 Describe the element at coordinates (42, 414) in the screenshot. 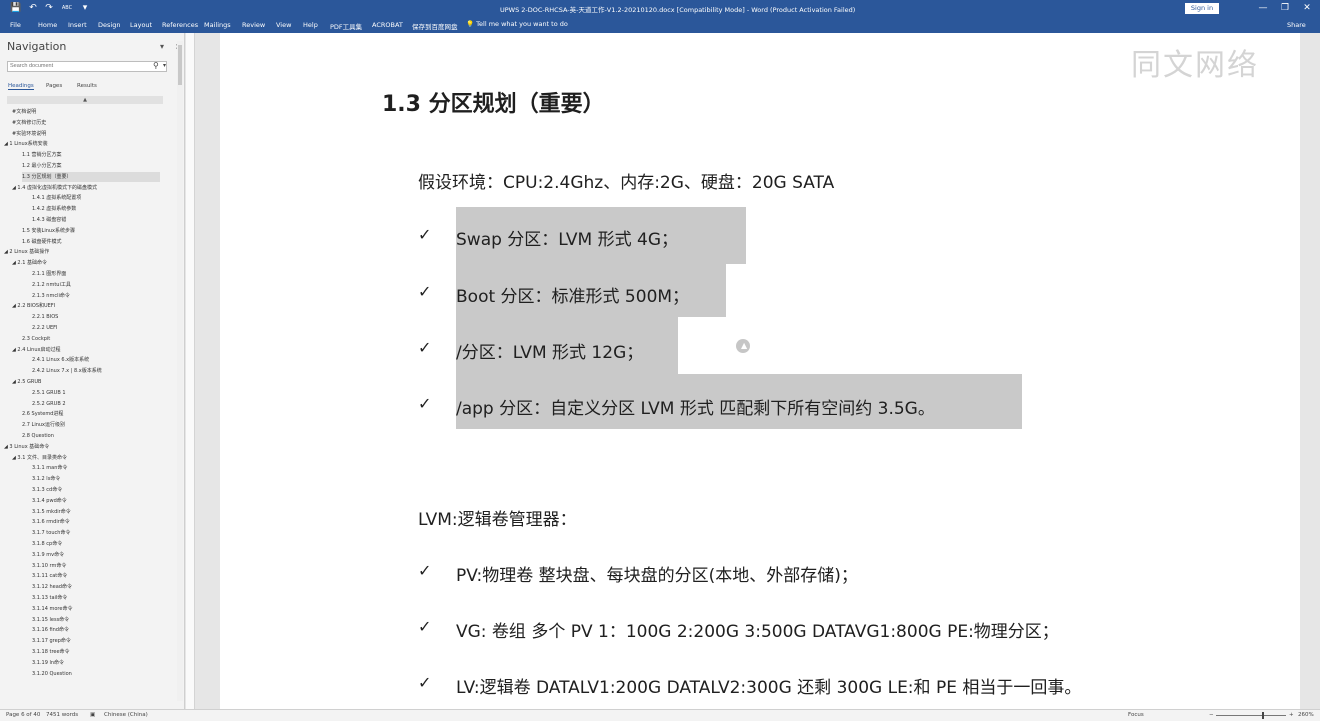

I see `nav-heading-item: 2.6 Systemd进程` at that location.